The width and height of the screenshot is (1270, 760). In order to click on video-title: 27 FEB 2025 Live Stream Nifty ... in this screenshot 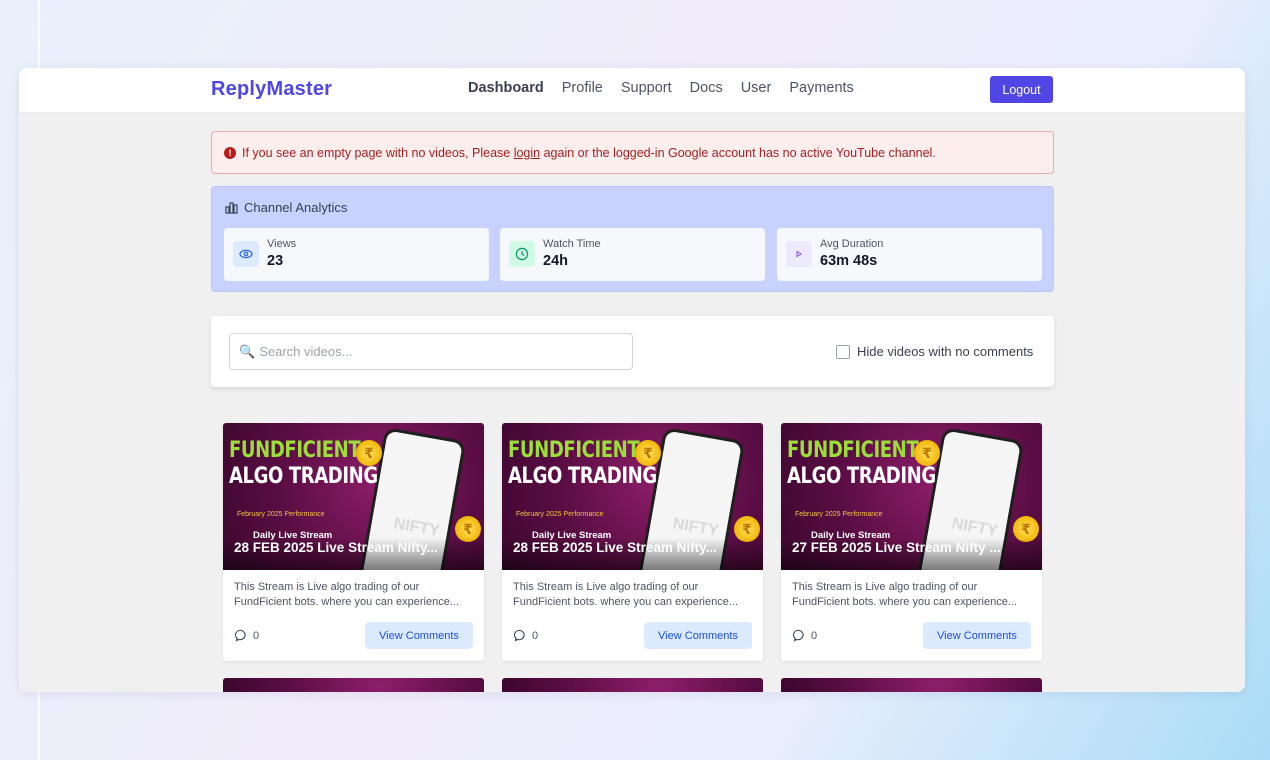, I will do `click(896, 547)`.